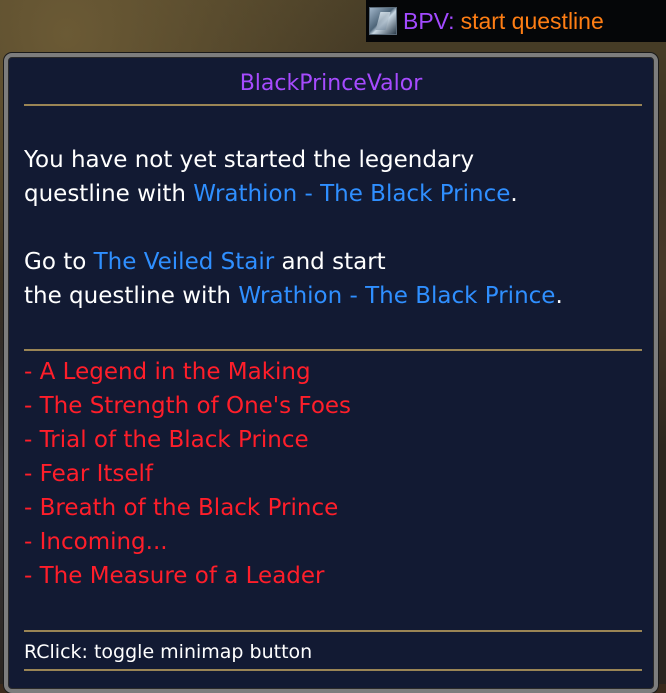  What do you see at coordinates (559, 296) in the screenshot?
I see `instruction-line-2-end: .` at bounding box center [559, 296].